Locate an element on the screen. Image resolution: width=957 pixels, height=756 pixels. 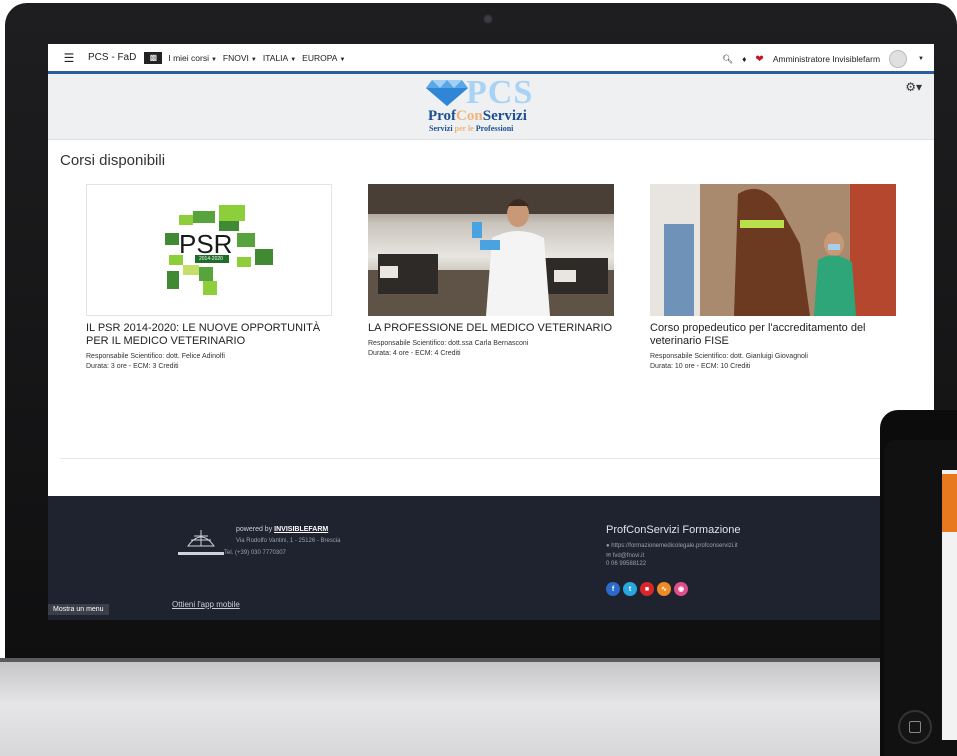
veterinarian-photo is located at coordinates (491, 250).